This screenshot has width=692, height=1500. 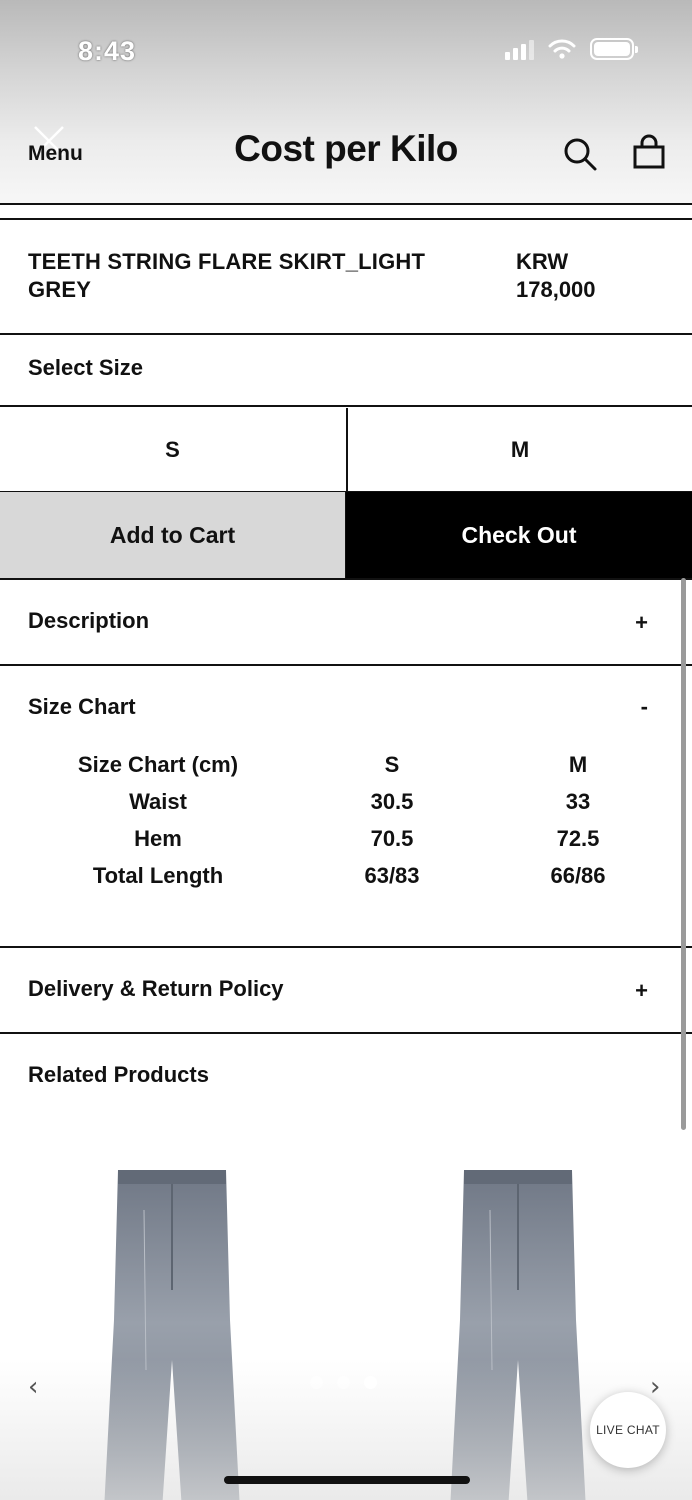 I want to click on carousel-dot-active, so click(x=370, y=1382).